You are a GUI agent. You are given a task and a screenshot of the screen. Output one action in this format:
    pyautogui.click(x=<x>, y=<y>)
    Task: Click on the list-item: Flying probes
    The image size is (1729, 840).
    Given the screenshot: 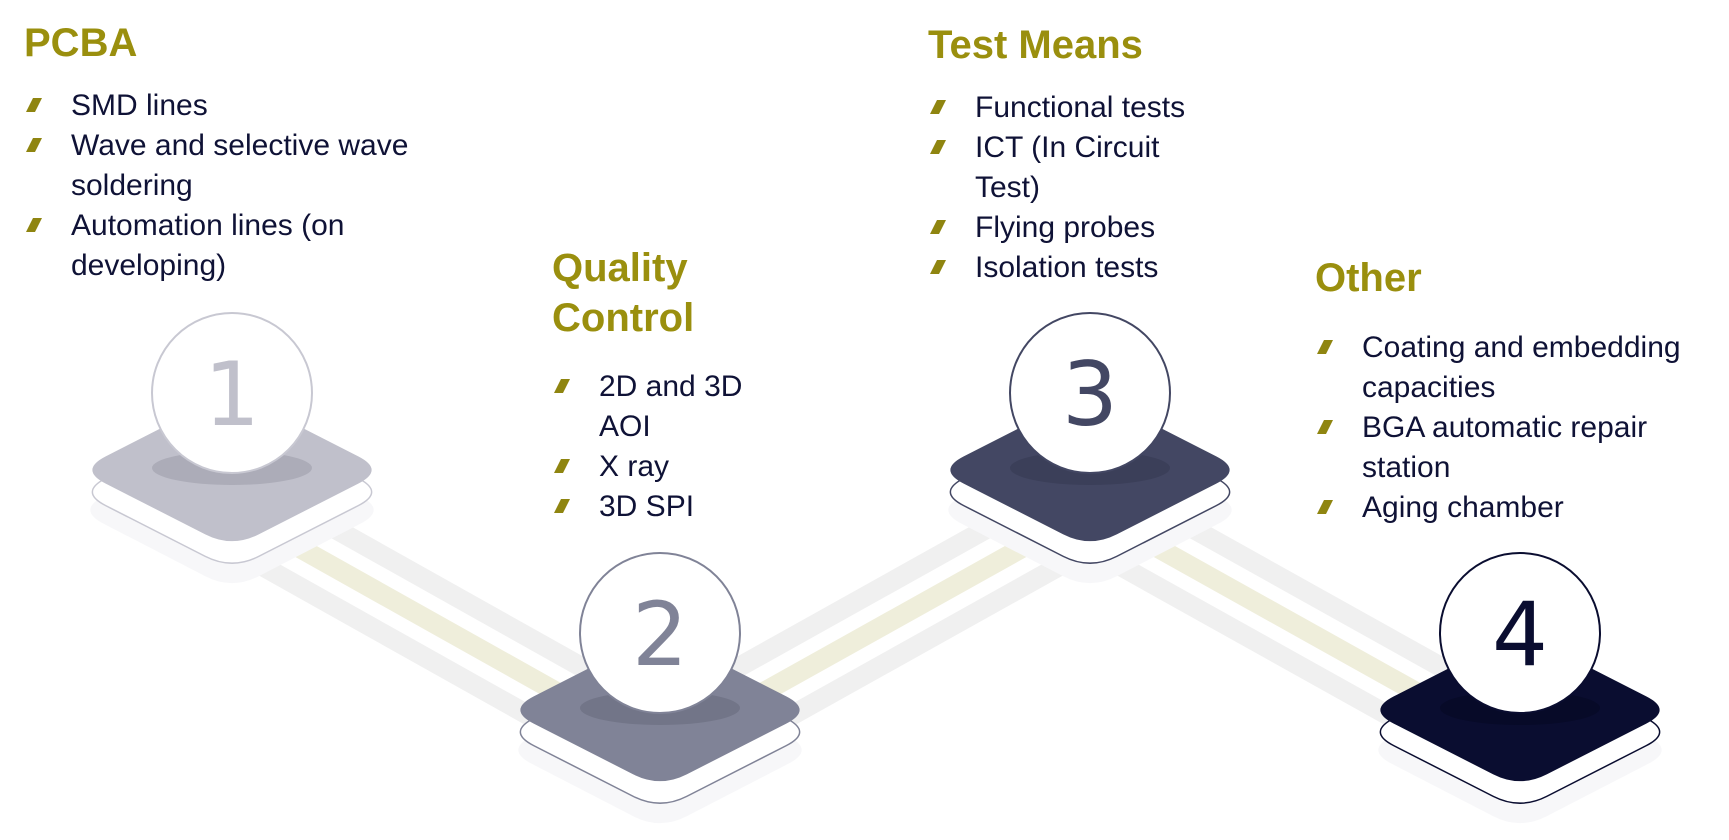 What is the action you would take?
    pyautogui.click(x=1063, y=228)
    